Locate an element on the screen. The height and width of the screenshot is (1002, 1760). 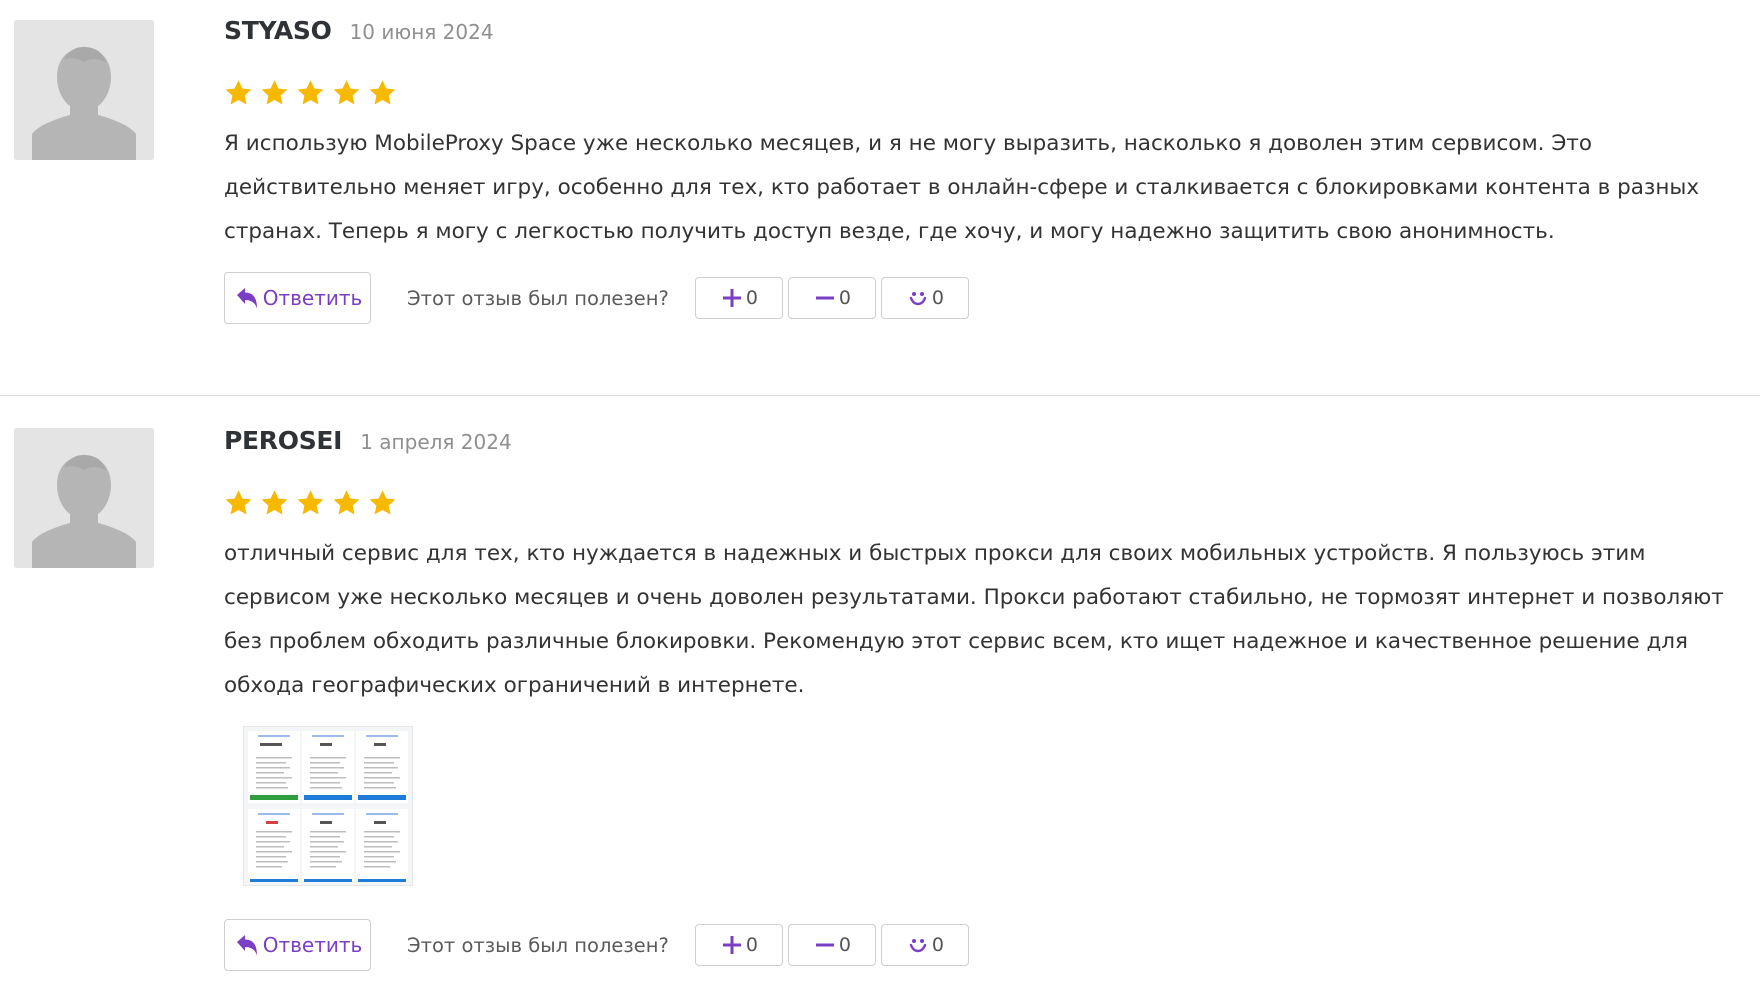
review-author: PEROSEI is located at coordinates (283, 440).